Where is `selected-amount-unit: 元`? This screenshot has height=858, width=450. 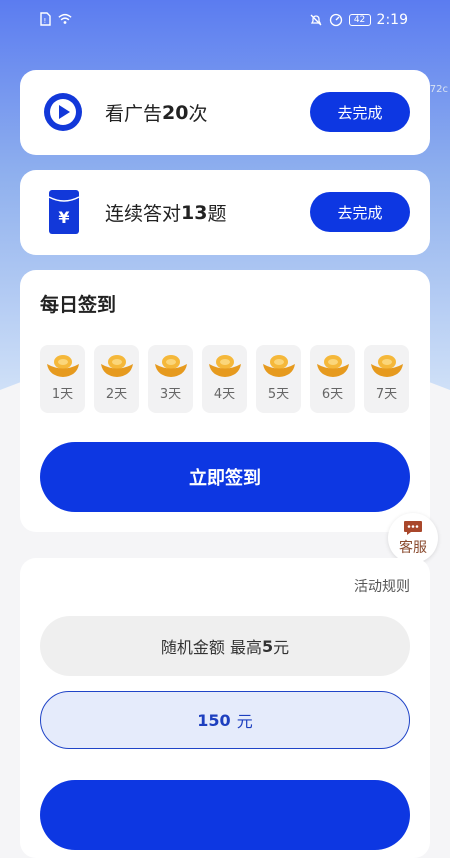
selected-amount-unit: 元 is located at coordinates (244, 721).